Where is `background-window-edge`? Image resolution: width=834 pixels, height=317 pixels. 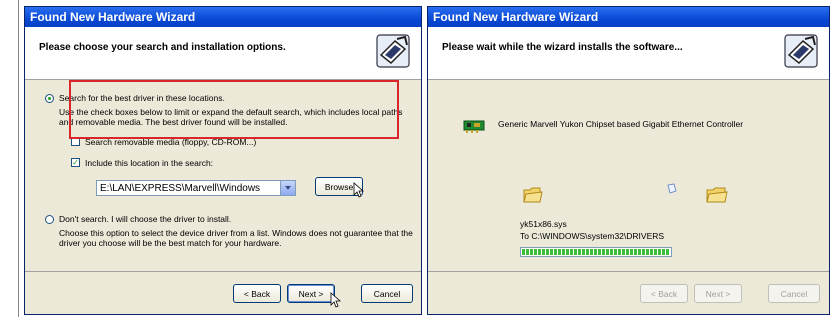
background-window-edge is located at coordinates (9, 158).